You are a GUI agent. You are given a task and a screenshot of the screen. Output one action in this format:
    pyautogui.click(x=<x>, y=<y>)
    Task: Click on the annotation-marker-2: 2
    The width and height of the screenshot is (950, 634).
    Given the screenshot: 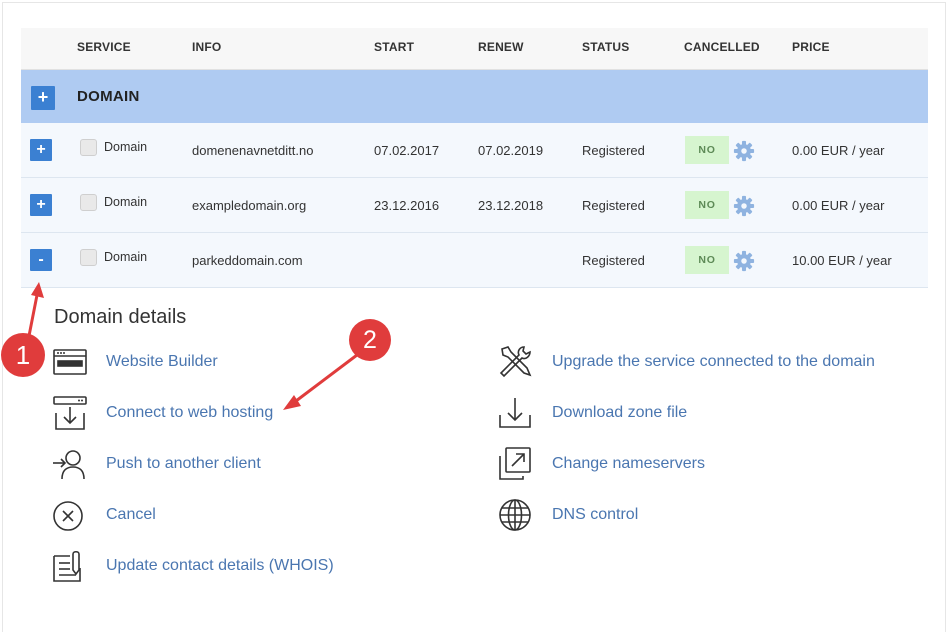 What is the action you would take?
    pyautogui.click(x=370, y=340)
    